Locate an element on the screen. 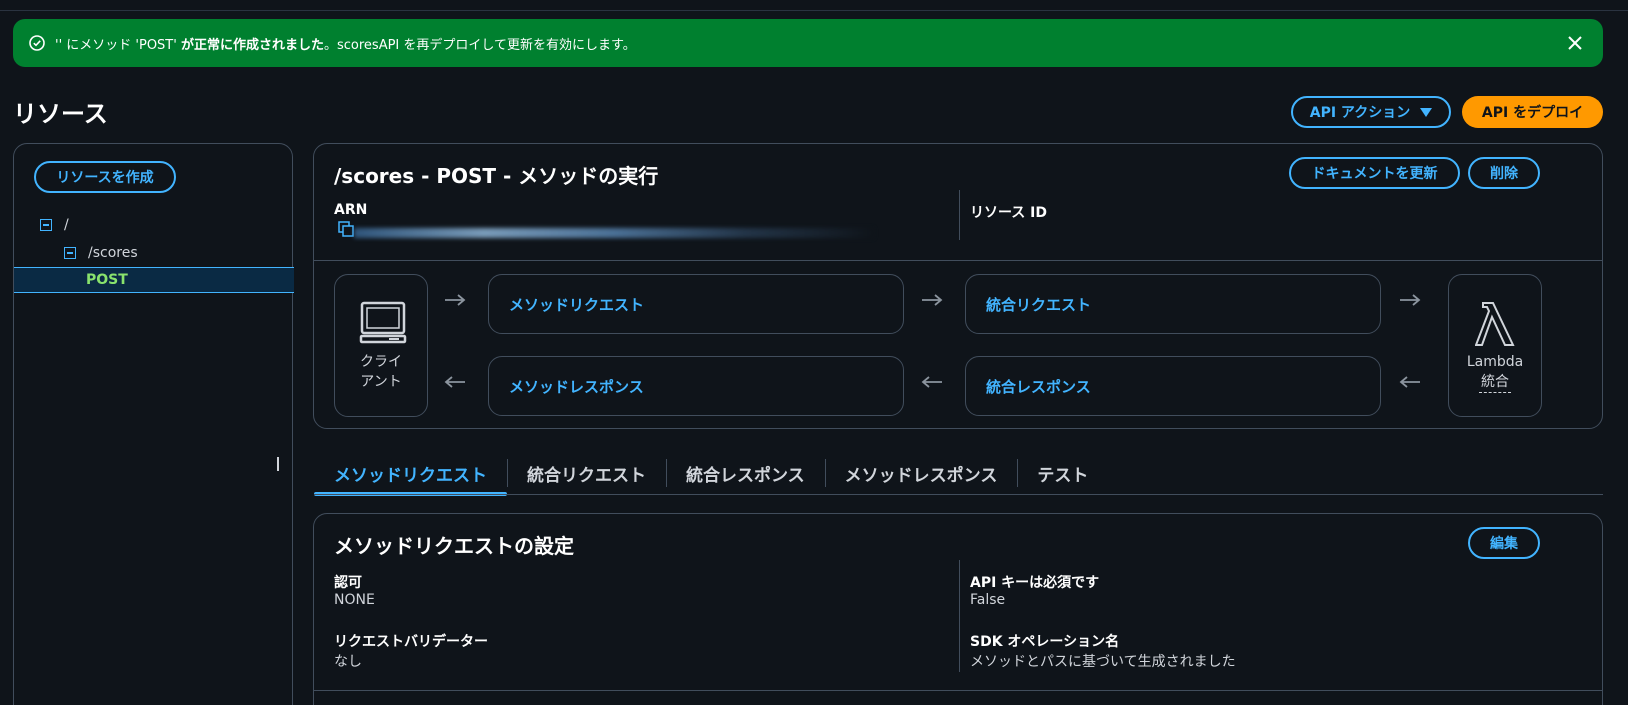  tree-item-root: / is located at coordinates (154, 225).